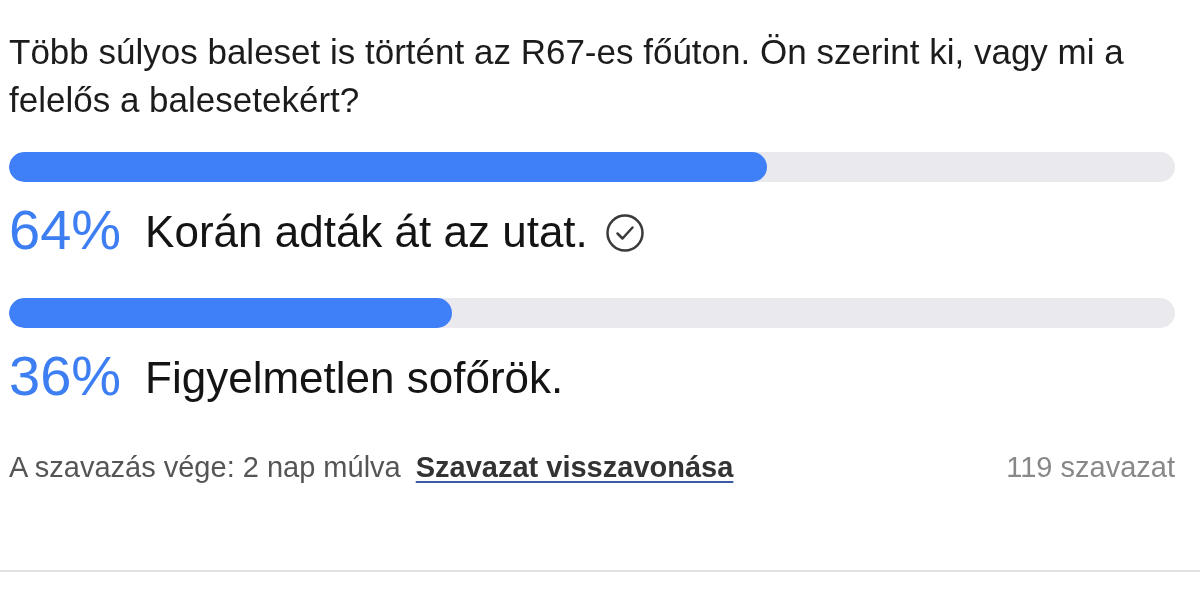  I want to click on poll-question: Több súlyos baleset is történt az R67-es főúton. Ön szerint ki, vagy mi a felelős a balesetekért?, so click(567, 76).